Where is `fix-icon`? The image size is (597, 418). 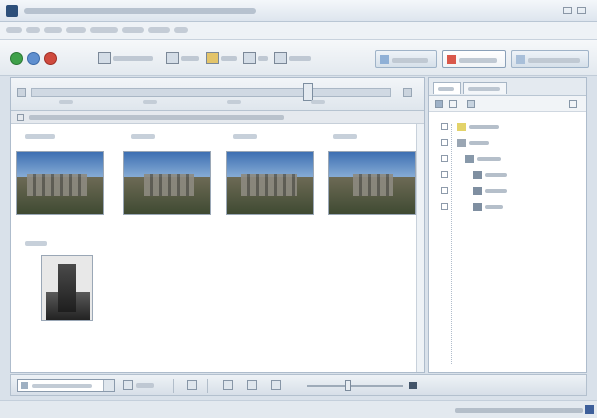
fix-icon is located at coordinates (172, 58).